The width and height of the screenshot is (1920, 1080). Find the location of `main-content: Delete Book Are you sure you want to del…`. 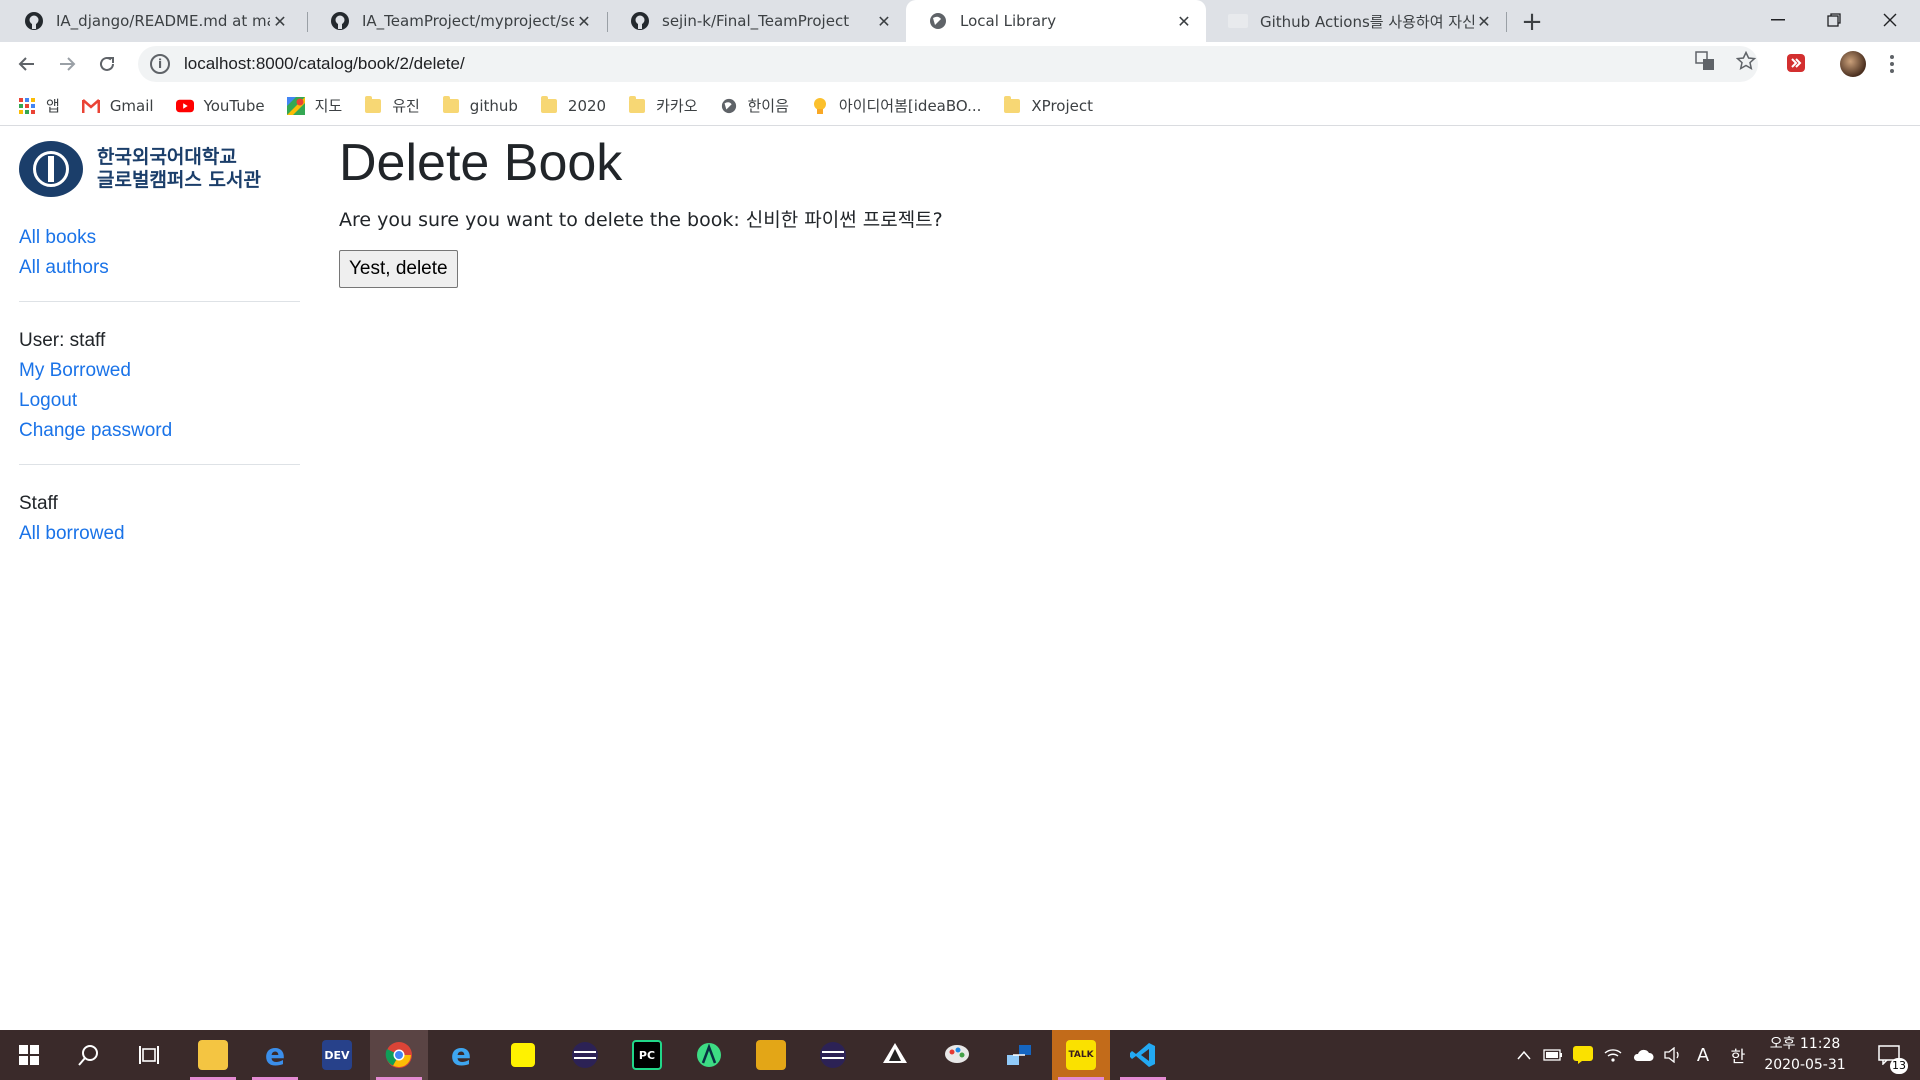

main-content: Delete Book Are you sure you want to del… is located at coordinates (1089, 207).